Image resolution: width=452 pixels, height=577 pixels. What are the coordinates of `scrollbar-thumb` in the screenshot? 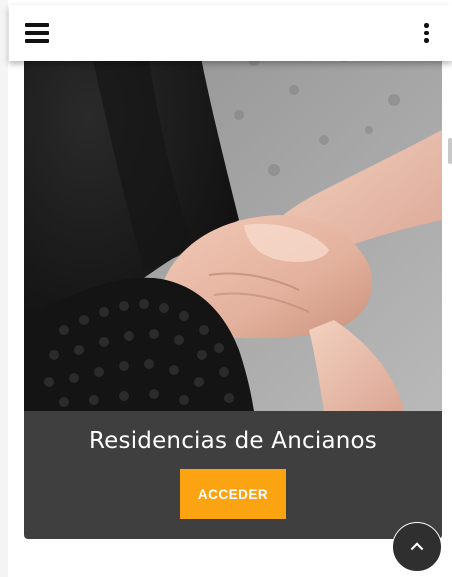 It's located at (450, 151).